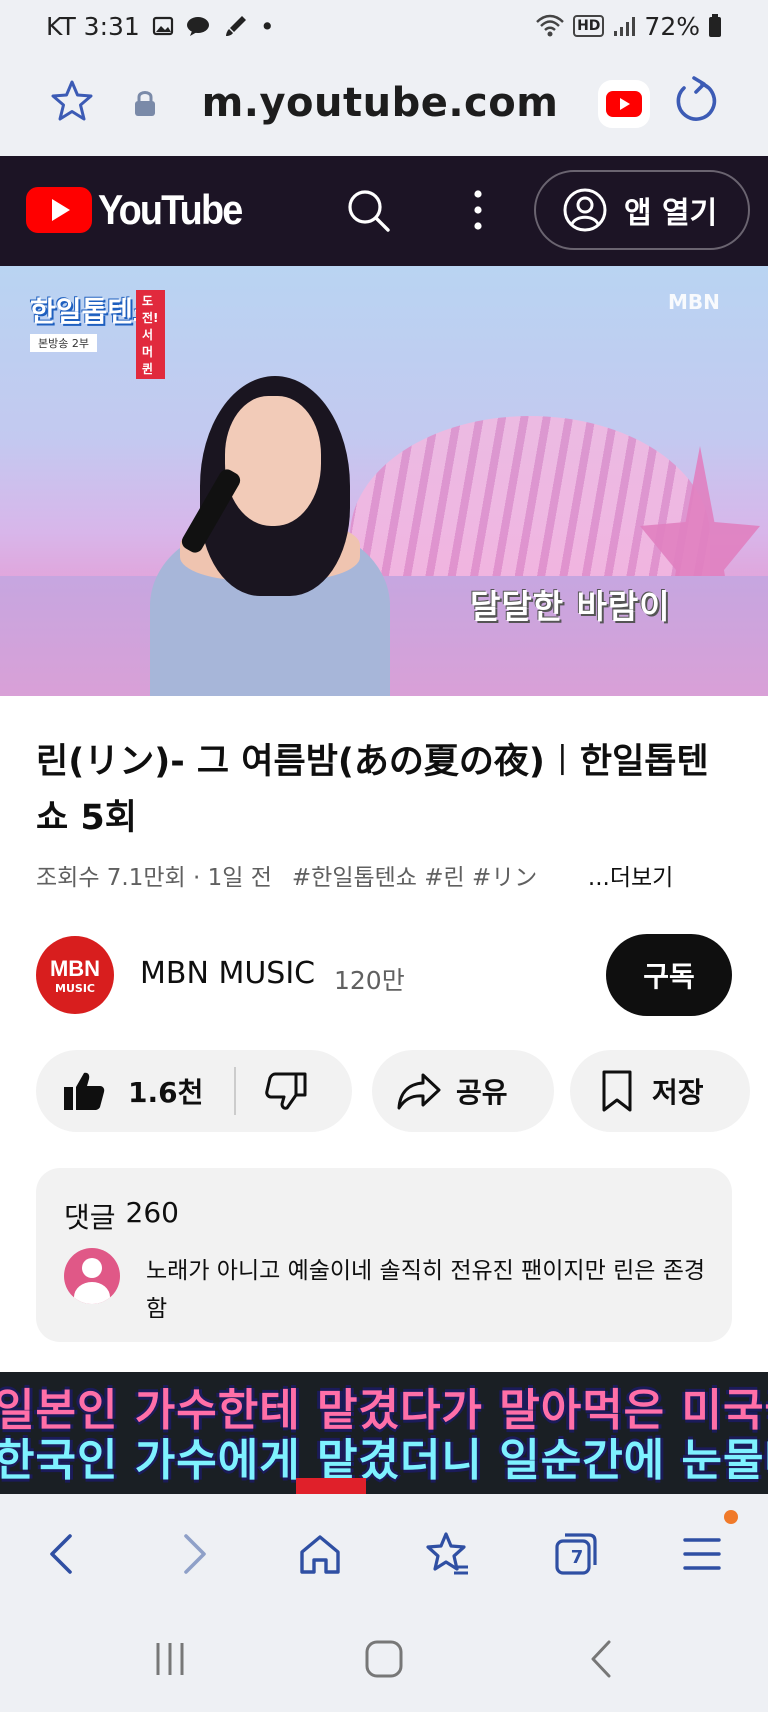 This screenshot has height=1712, width=768. I want to click on youtube-logo: YouTube, so click(141, 210).